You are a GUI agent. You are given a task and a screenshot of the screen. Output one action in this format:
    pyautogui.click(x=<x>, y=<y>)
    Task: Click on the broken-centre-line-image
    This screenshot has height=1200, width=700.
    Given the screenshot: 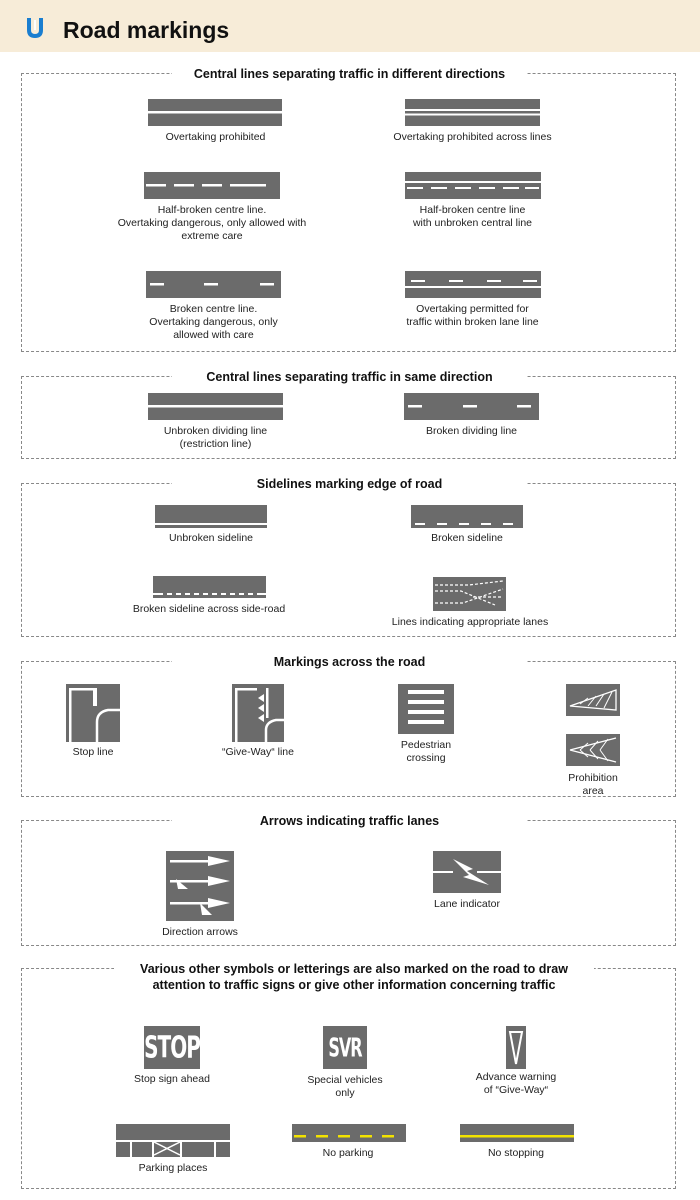 What is the action you would take?
    pyautogui.click(x=213, y=284)
    